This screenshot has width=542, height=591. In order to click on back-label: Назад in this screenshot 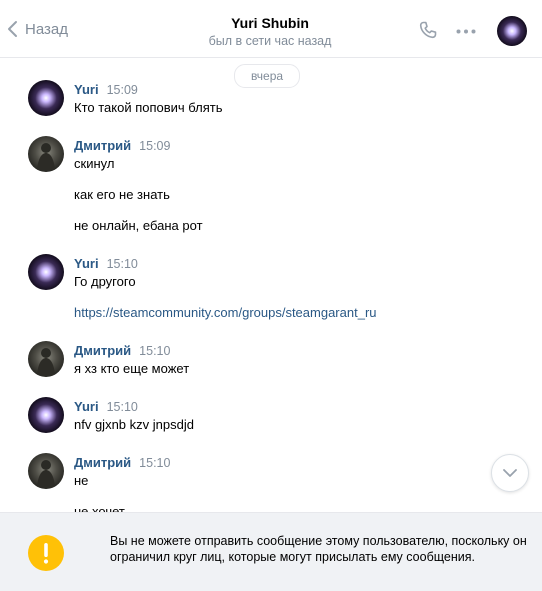, I will do `click(46, 29)`.